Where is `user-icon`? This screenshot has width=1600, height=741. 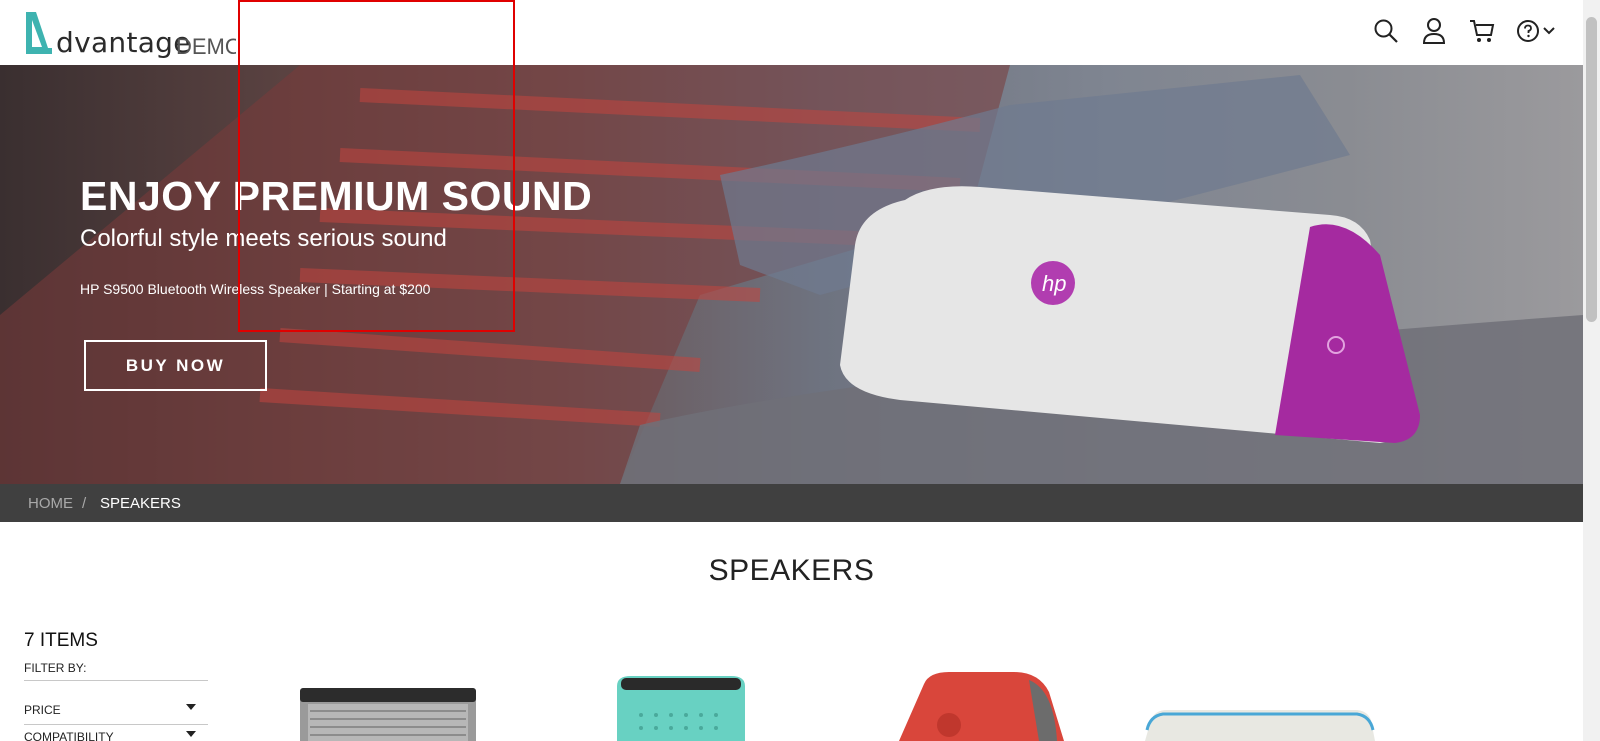 user-icon is located at coordinates (1434, 31).